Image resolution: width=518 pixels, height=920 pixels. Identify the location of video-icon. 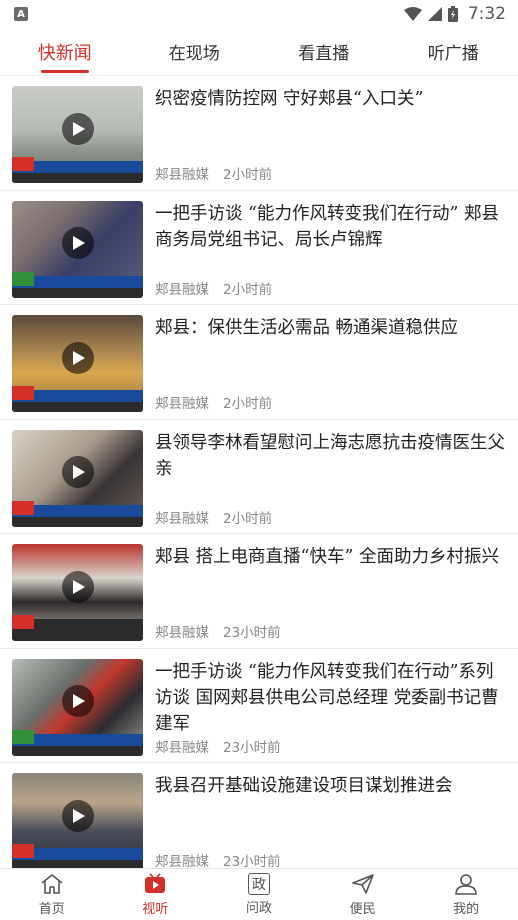
(155, 884).